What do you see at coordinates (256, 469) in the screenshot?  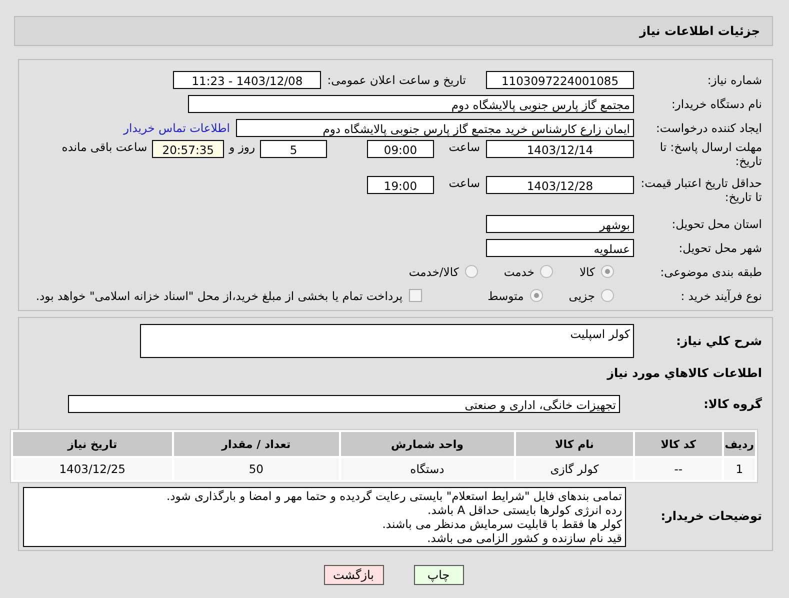 I see `table-cell: 50` at bounding box center [256, 469].